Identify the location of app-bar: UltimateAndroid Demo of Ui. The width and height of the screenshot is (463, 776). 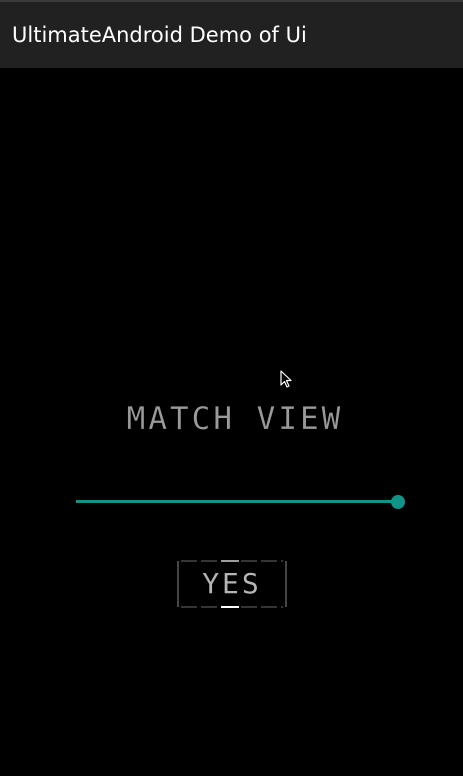
(231, 34).